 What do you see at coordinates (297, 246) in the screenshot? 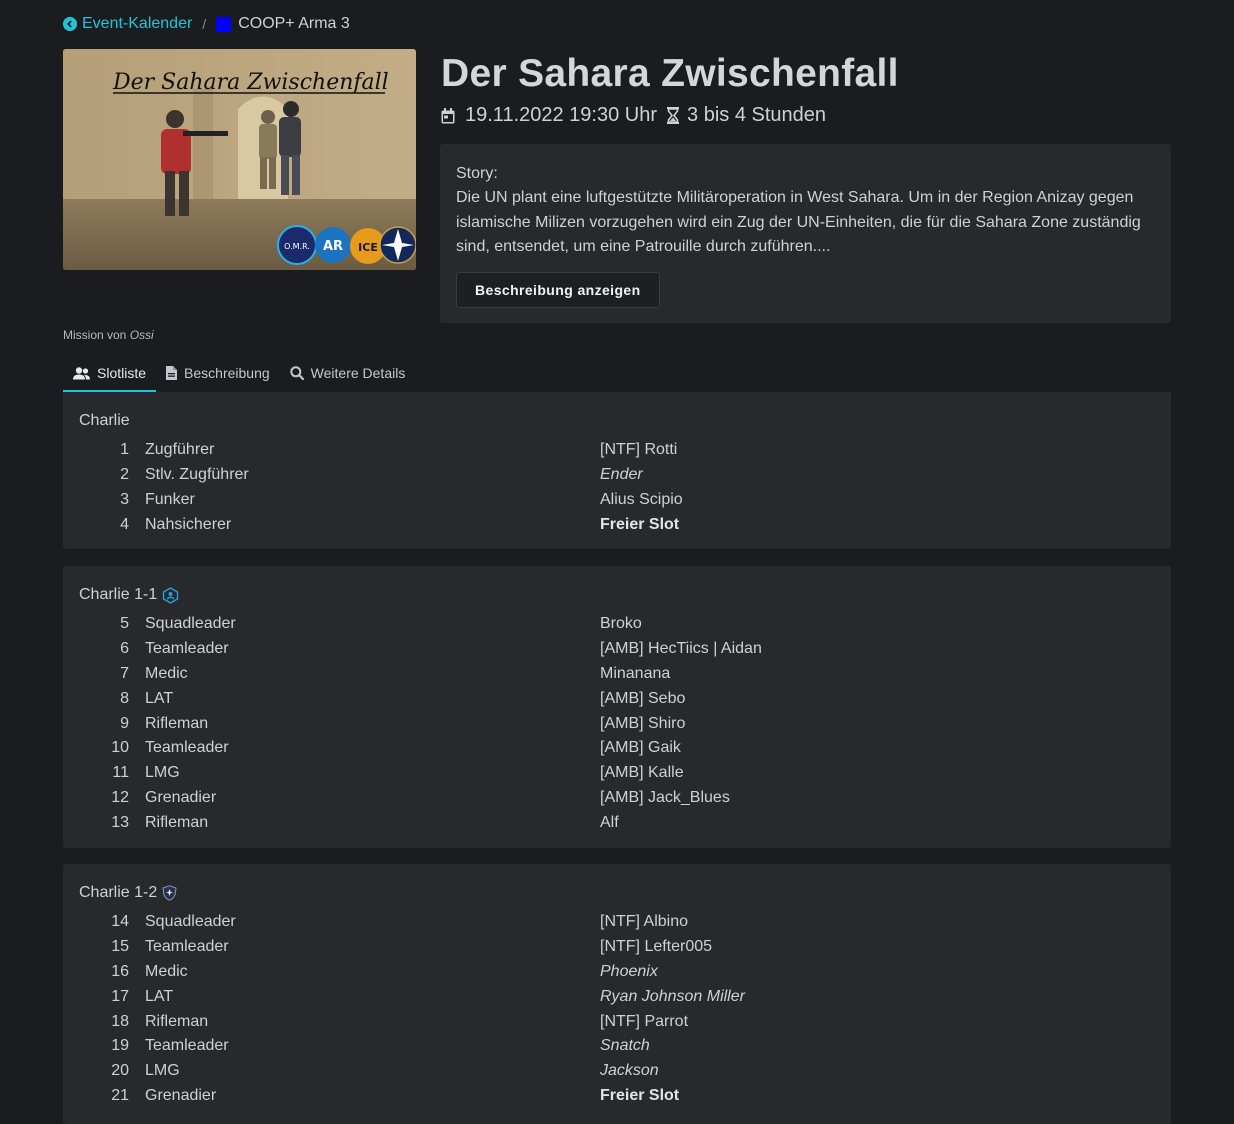
I see `svg-text: O.M.R.` at bounding box center [297, 246].